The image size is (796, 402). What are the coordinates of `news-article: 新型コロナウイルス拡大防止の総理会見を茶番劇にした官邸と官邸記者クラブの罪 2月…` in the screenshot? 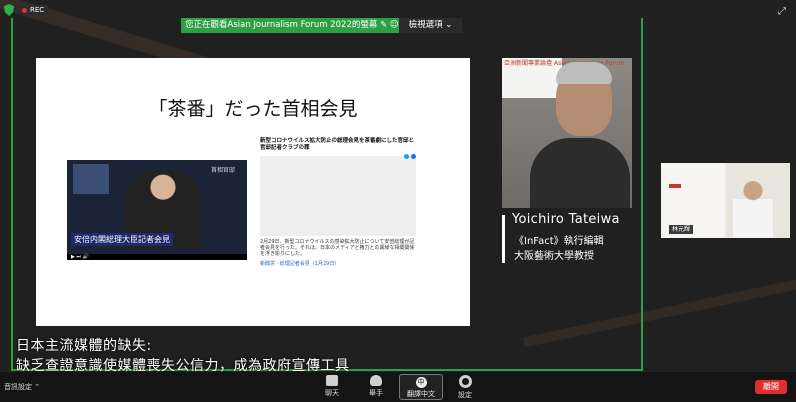 It's located at (338, 213).